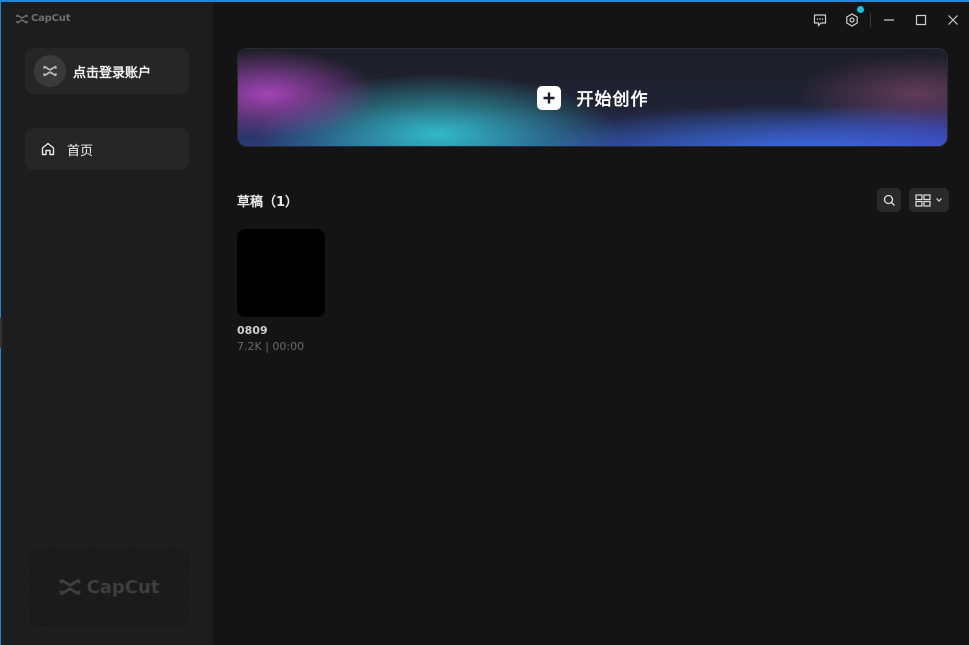 This screenshot has width=969, height=645. Describe the element at coordinates (1, 333) in the screenshot. I see `window-resize-edge` at that location.